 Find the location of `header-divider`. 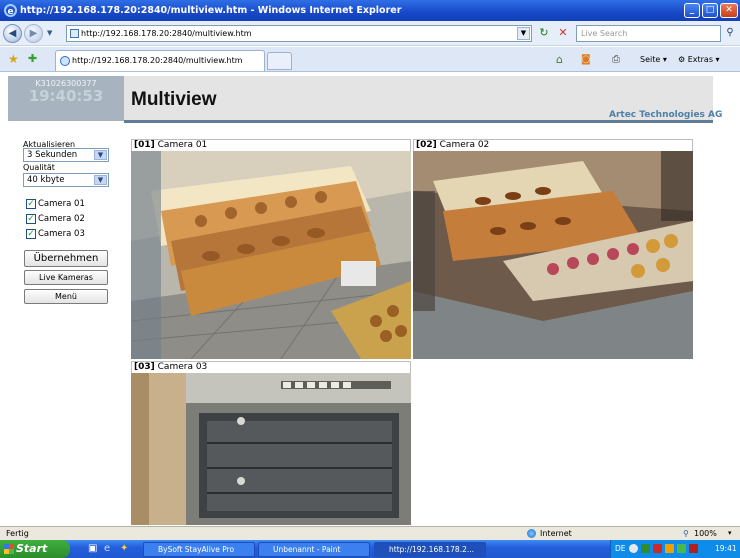

header-divider is located at coordinates (418, 121).